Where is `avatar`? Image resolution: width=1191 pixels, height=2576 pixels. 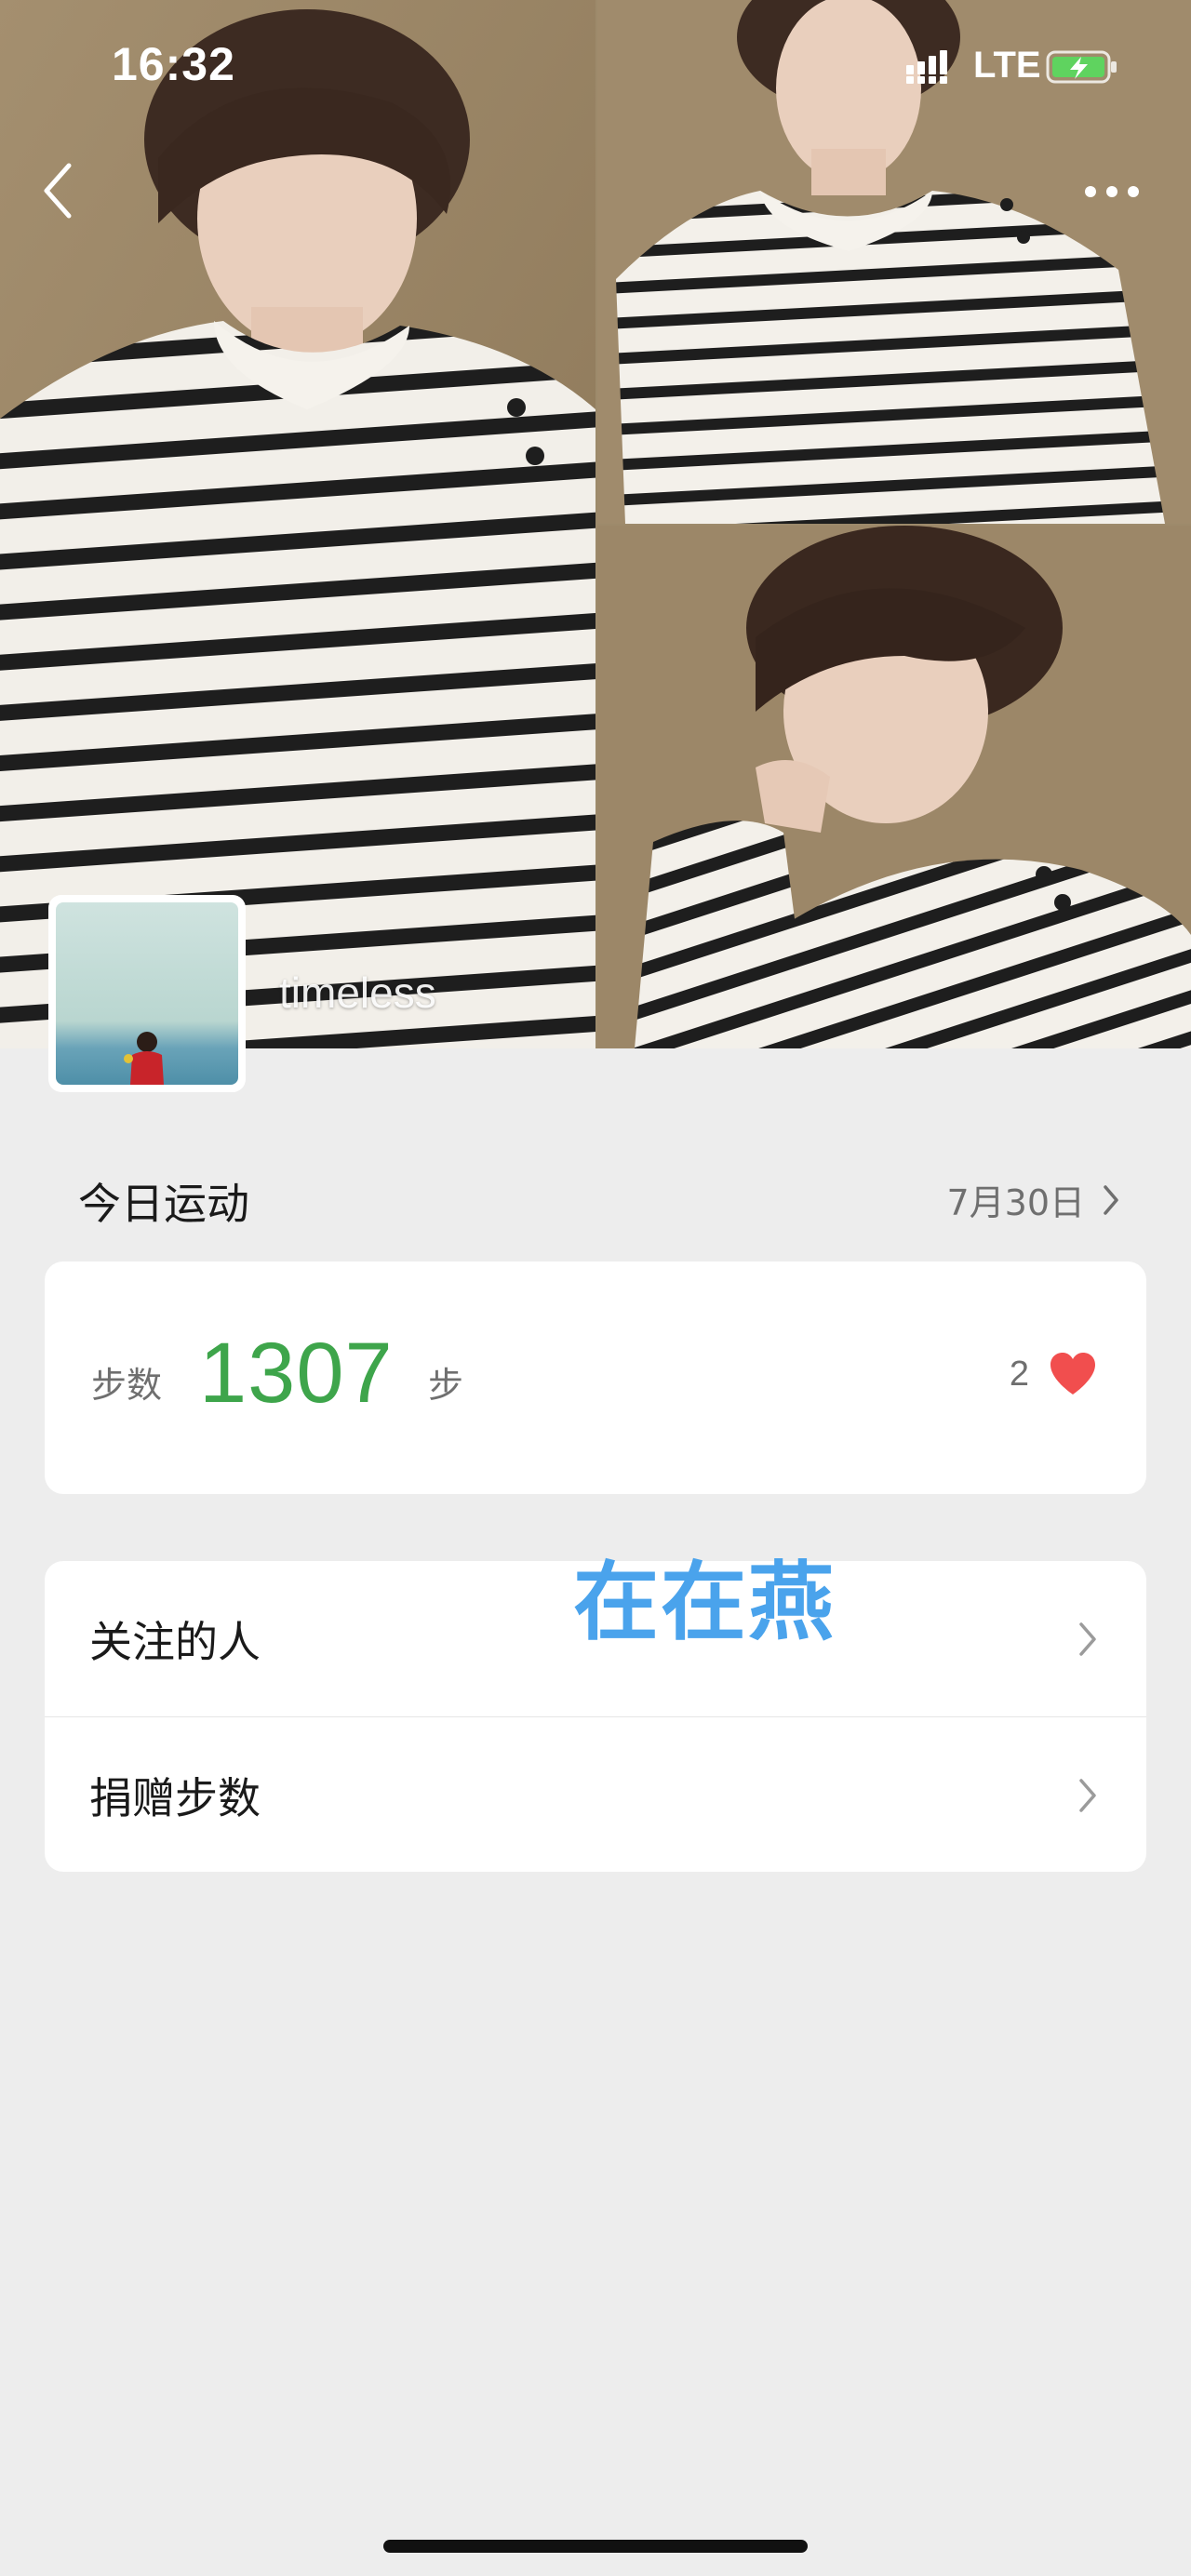
avatar is located at coordinates (147, 993).